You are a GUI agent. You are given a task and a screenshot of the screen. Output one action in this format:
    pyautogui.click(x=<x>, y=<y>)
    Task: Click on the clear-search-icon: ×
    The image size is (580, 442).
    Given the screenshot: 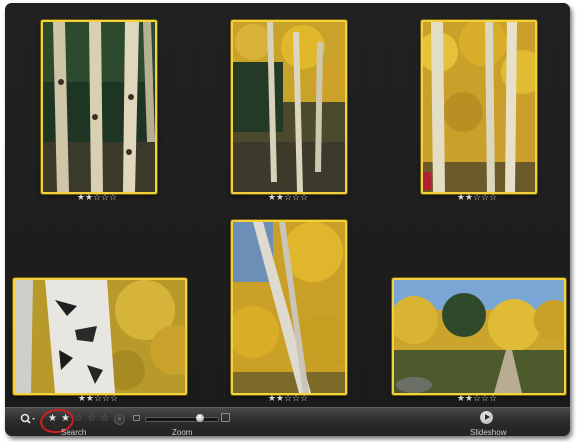 What is the action you would take?
    pyautogui.click(x=119, y=419)
    